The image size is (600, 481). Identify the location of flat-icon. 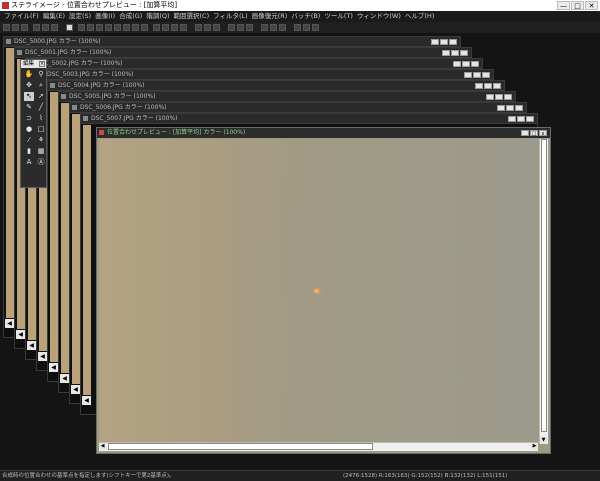
(183, 27).